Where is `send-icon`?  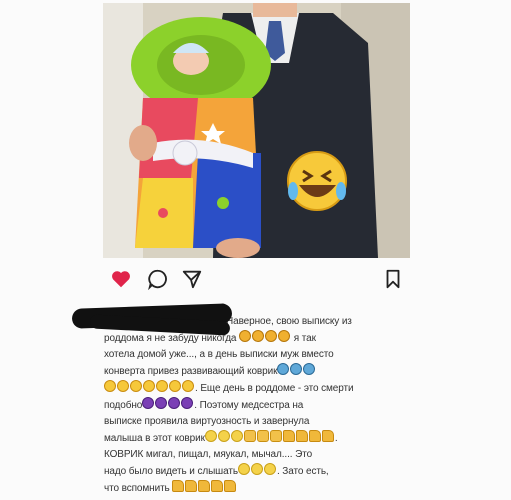
send-icon is located at coordinates (192, 279).